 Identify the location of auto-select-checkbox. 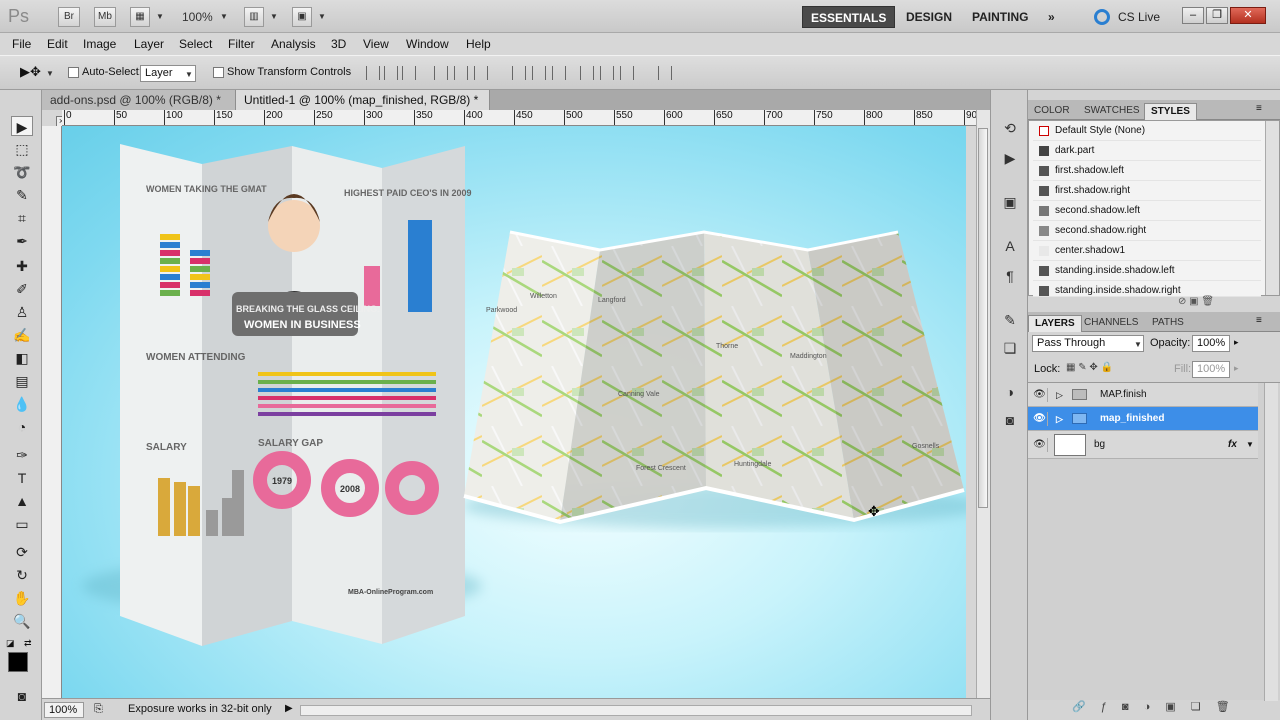
(73, 72).